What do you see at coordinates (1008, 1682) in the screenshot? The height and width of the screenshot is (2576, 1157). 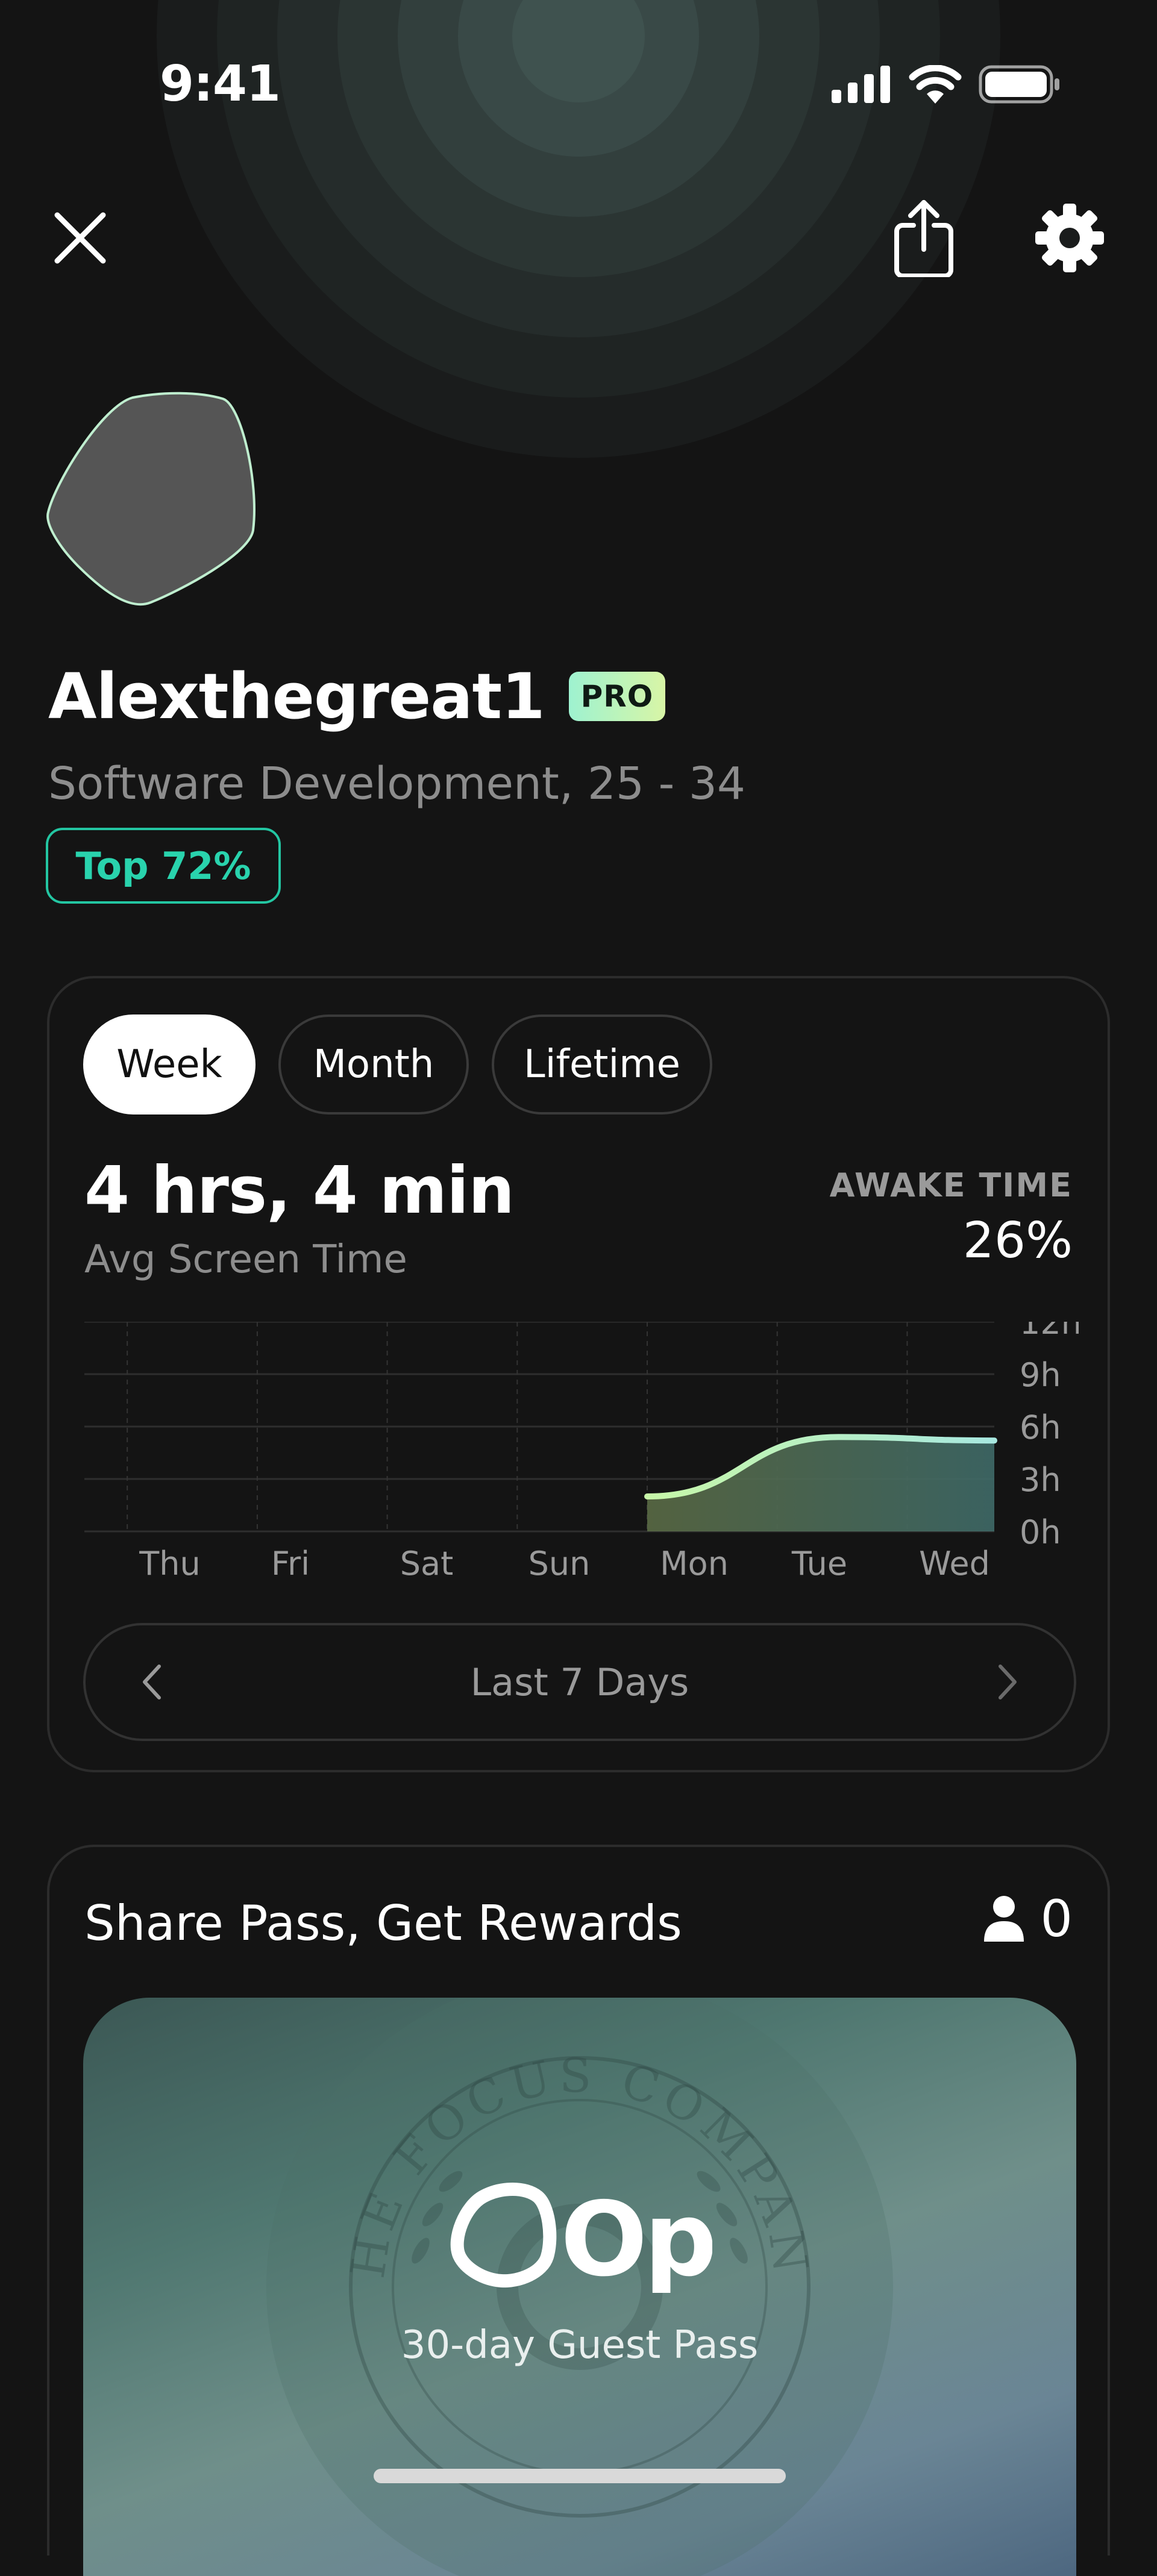 I see `chevron-right-icon` at bounding box center [1008, 1682].